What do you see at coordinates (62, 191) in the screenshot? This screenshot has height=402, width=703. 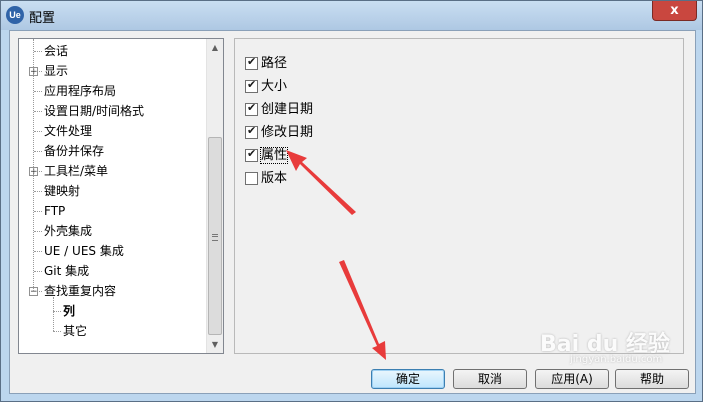 I see `tree-item: 键映射` at bounding box center [62, 191].